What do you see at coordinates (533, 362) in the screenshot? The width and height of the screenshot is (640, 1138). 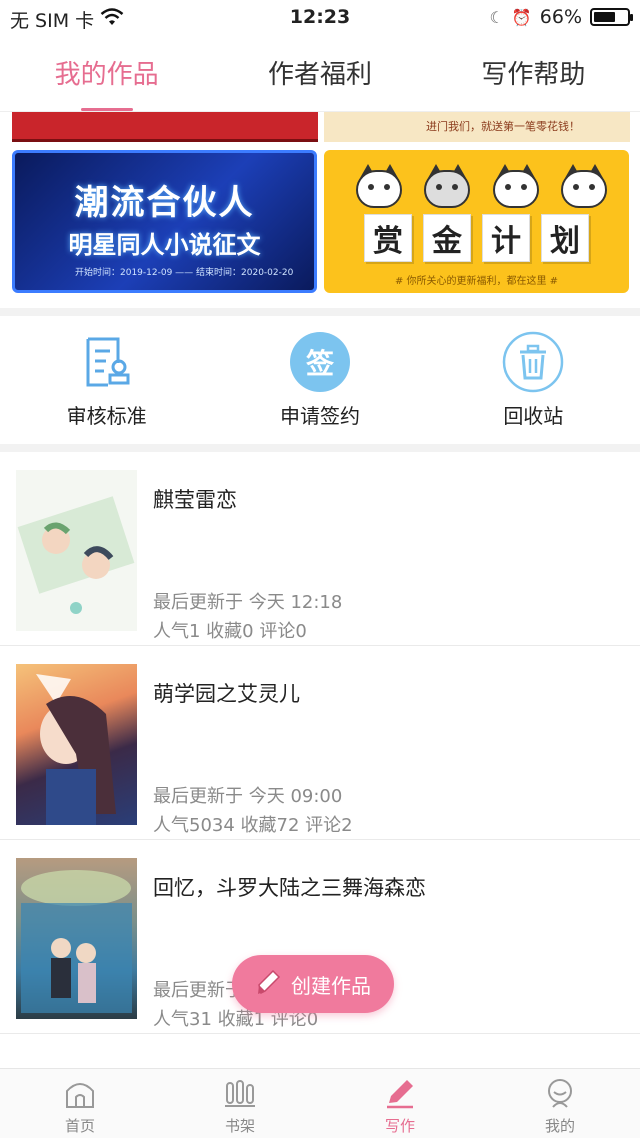 I see `trash-icon` at bounding box center [533, 362].